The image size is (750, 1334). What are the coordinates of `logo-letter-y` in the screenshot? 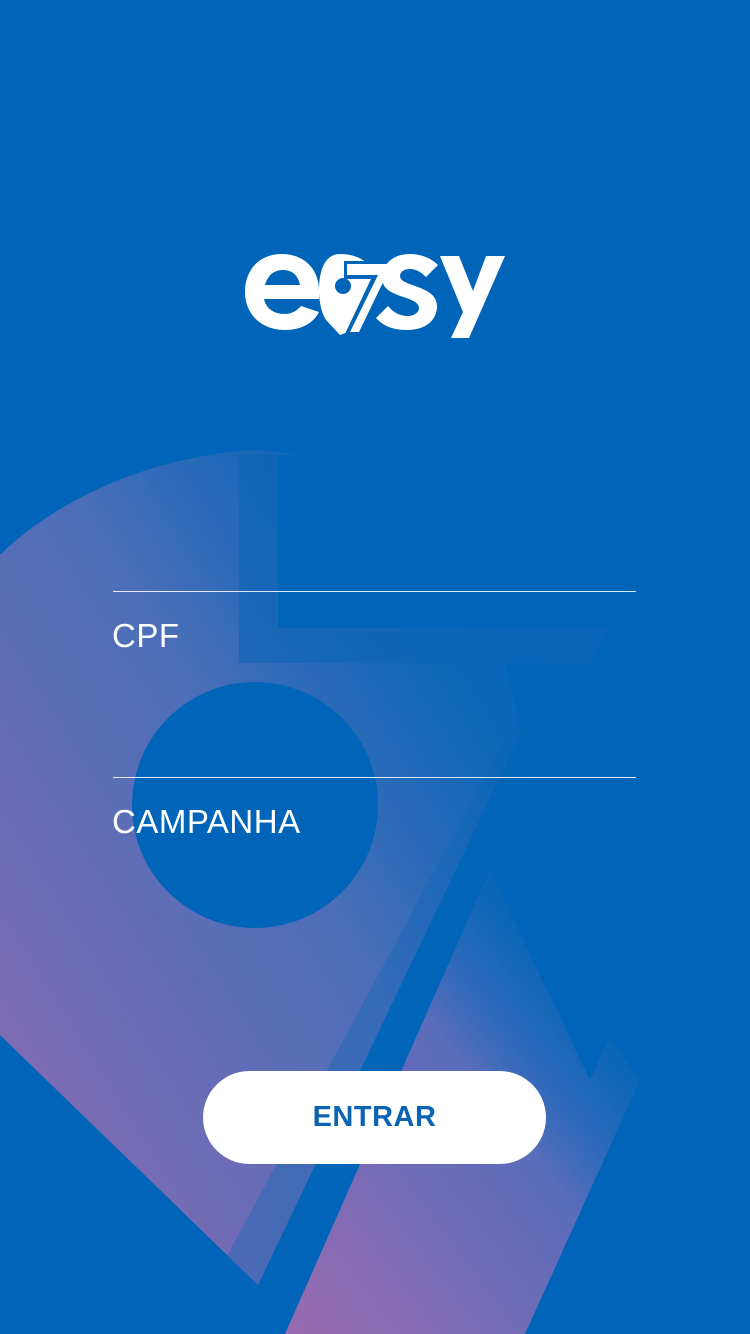 It's located at (472, 297).